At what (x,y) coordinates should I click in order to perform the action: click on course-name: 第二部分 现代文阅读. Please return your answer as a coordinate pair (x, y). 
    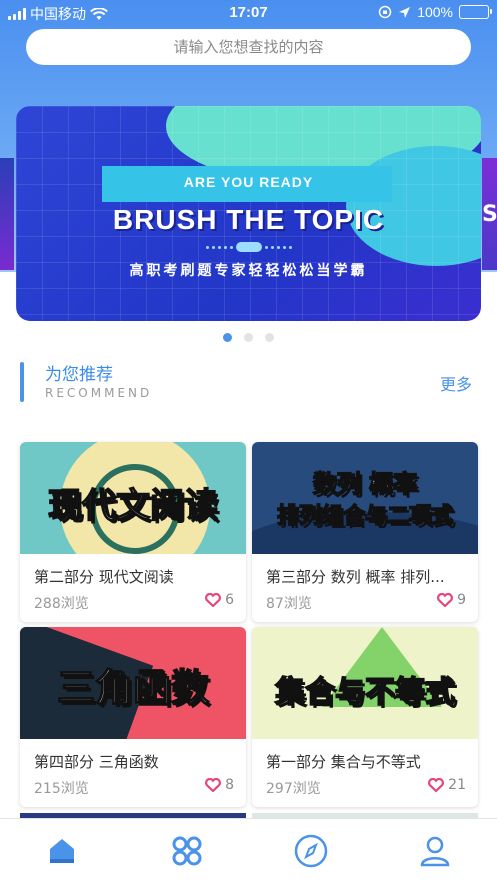
    Looking at the image, I should click on (104, 577).